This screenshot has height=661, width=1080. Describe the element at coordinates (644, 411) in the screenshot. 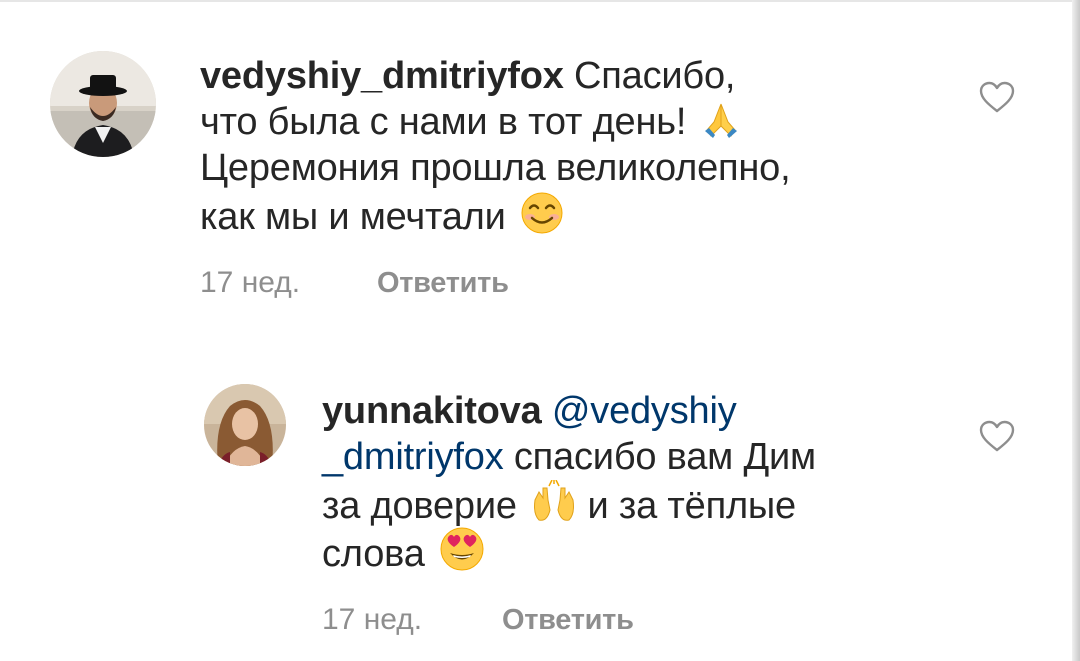

I see `comment-2-mention: @vedyshiy` at that location.